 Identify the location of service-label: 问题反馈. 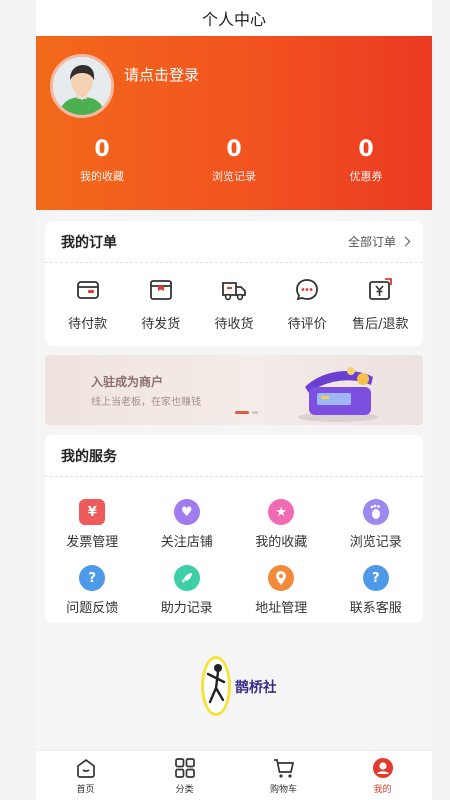
(92, 608).